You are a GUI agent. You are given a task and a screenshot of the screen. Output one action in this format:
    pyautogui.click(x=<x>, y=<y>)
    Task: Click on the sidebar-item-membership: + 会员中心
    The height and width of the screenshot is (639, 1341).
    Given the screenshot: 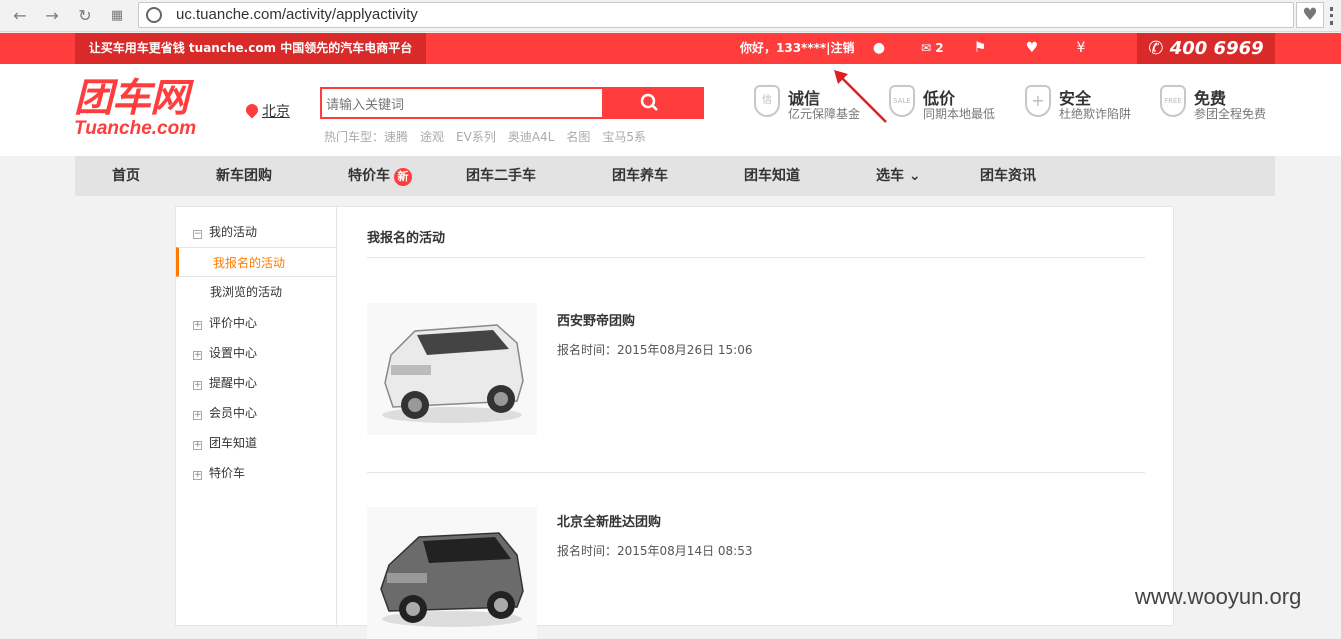 What is the action you would take?
    pyautogui.click(x=256, y=413)
    